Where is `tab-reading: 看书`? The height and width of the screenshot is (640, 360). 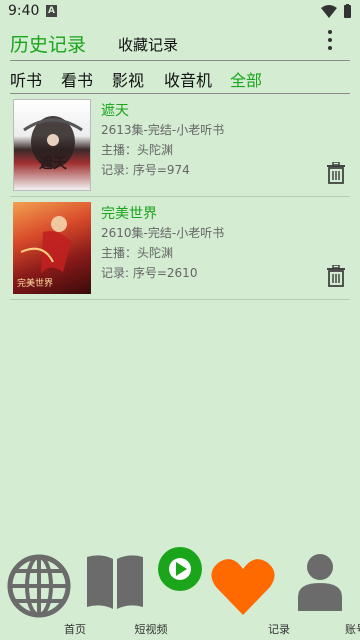 tab-reading: 看书 is located at coordinates (77, 79).